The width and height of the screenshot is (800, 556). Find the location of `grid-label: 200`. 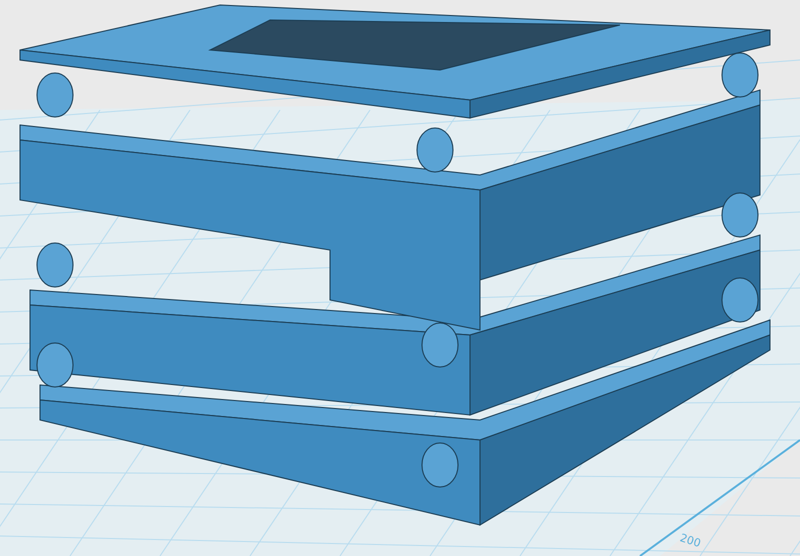

grid-label: 200 is located at coordinates (690, 540).